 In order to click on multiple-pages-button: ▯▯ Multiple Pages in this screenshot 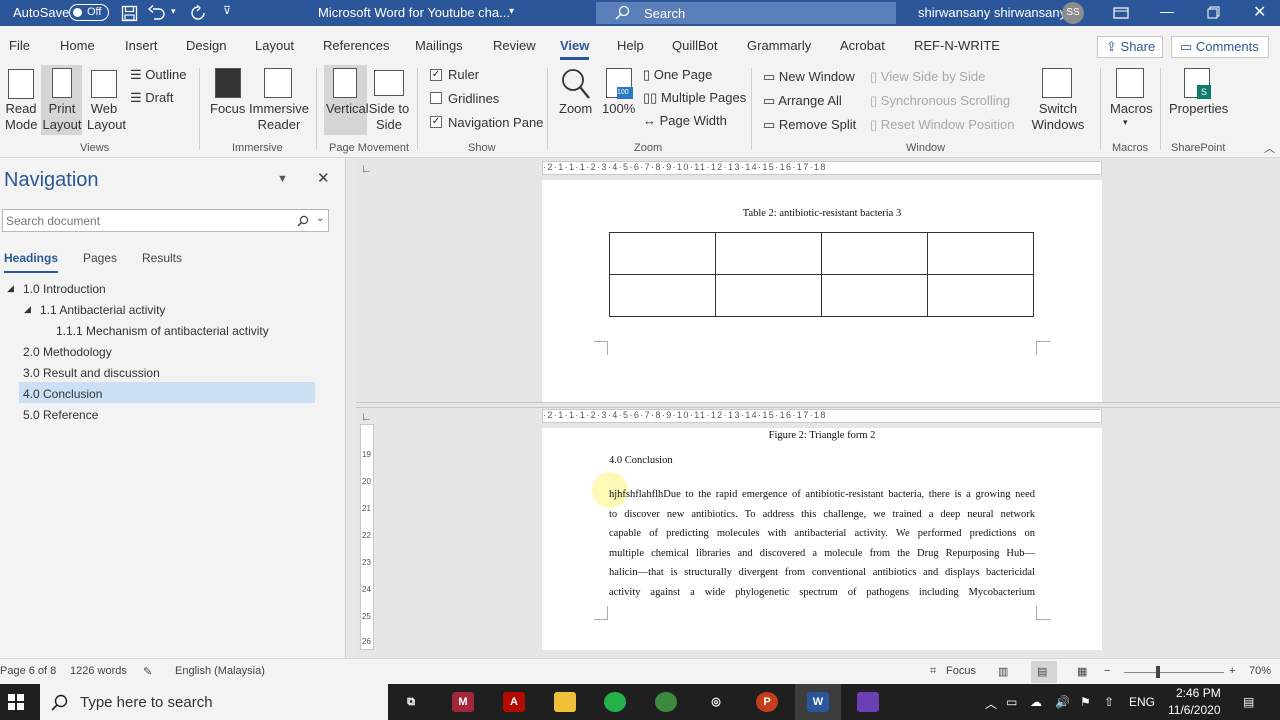, I will do `click(694, 98)`.